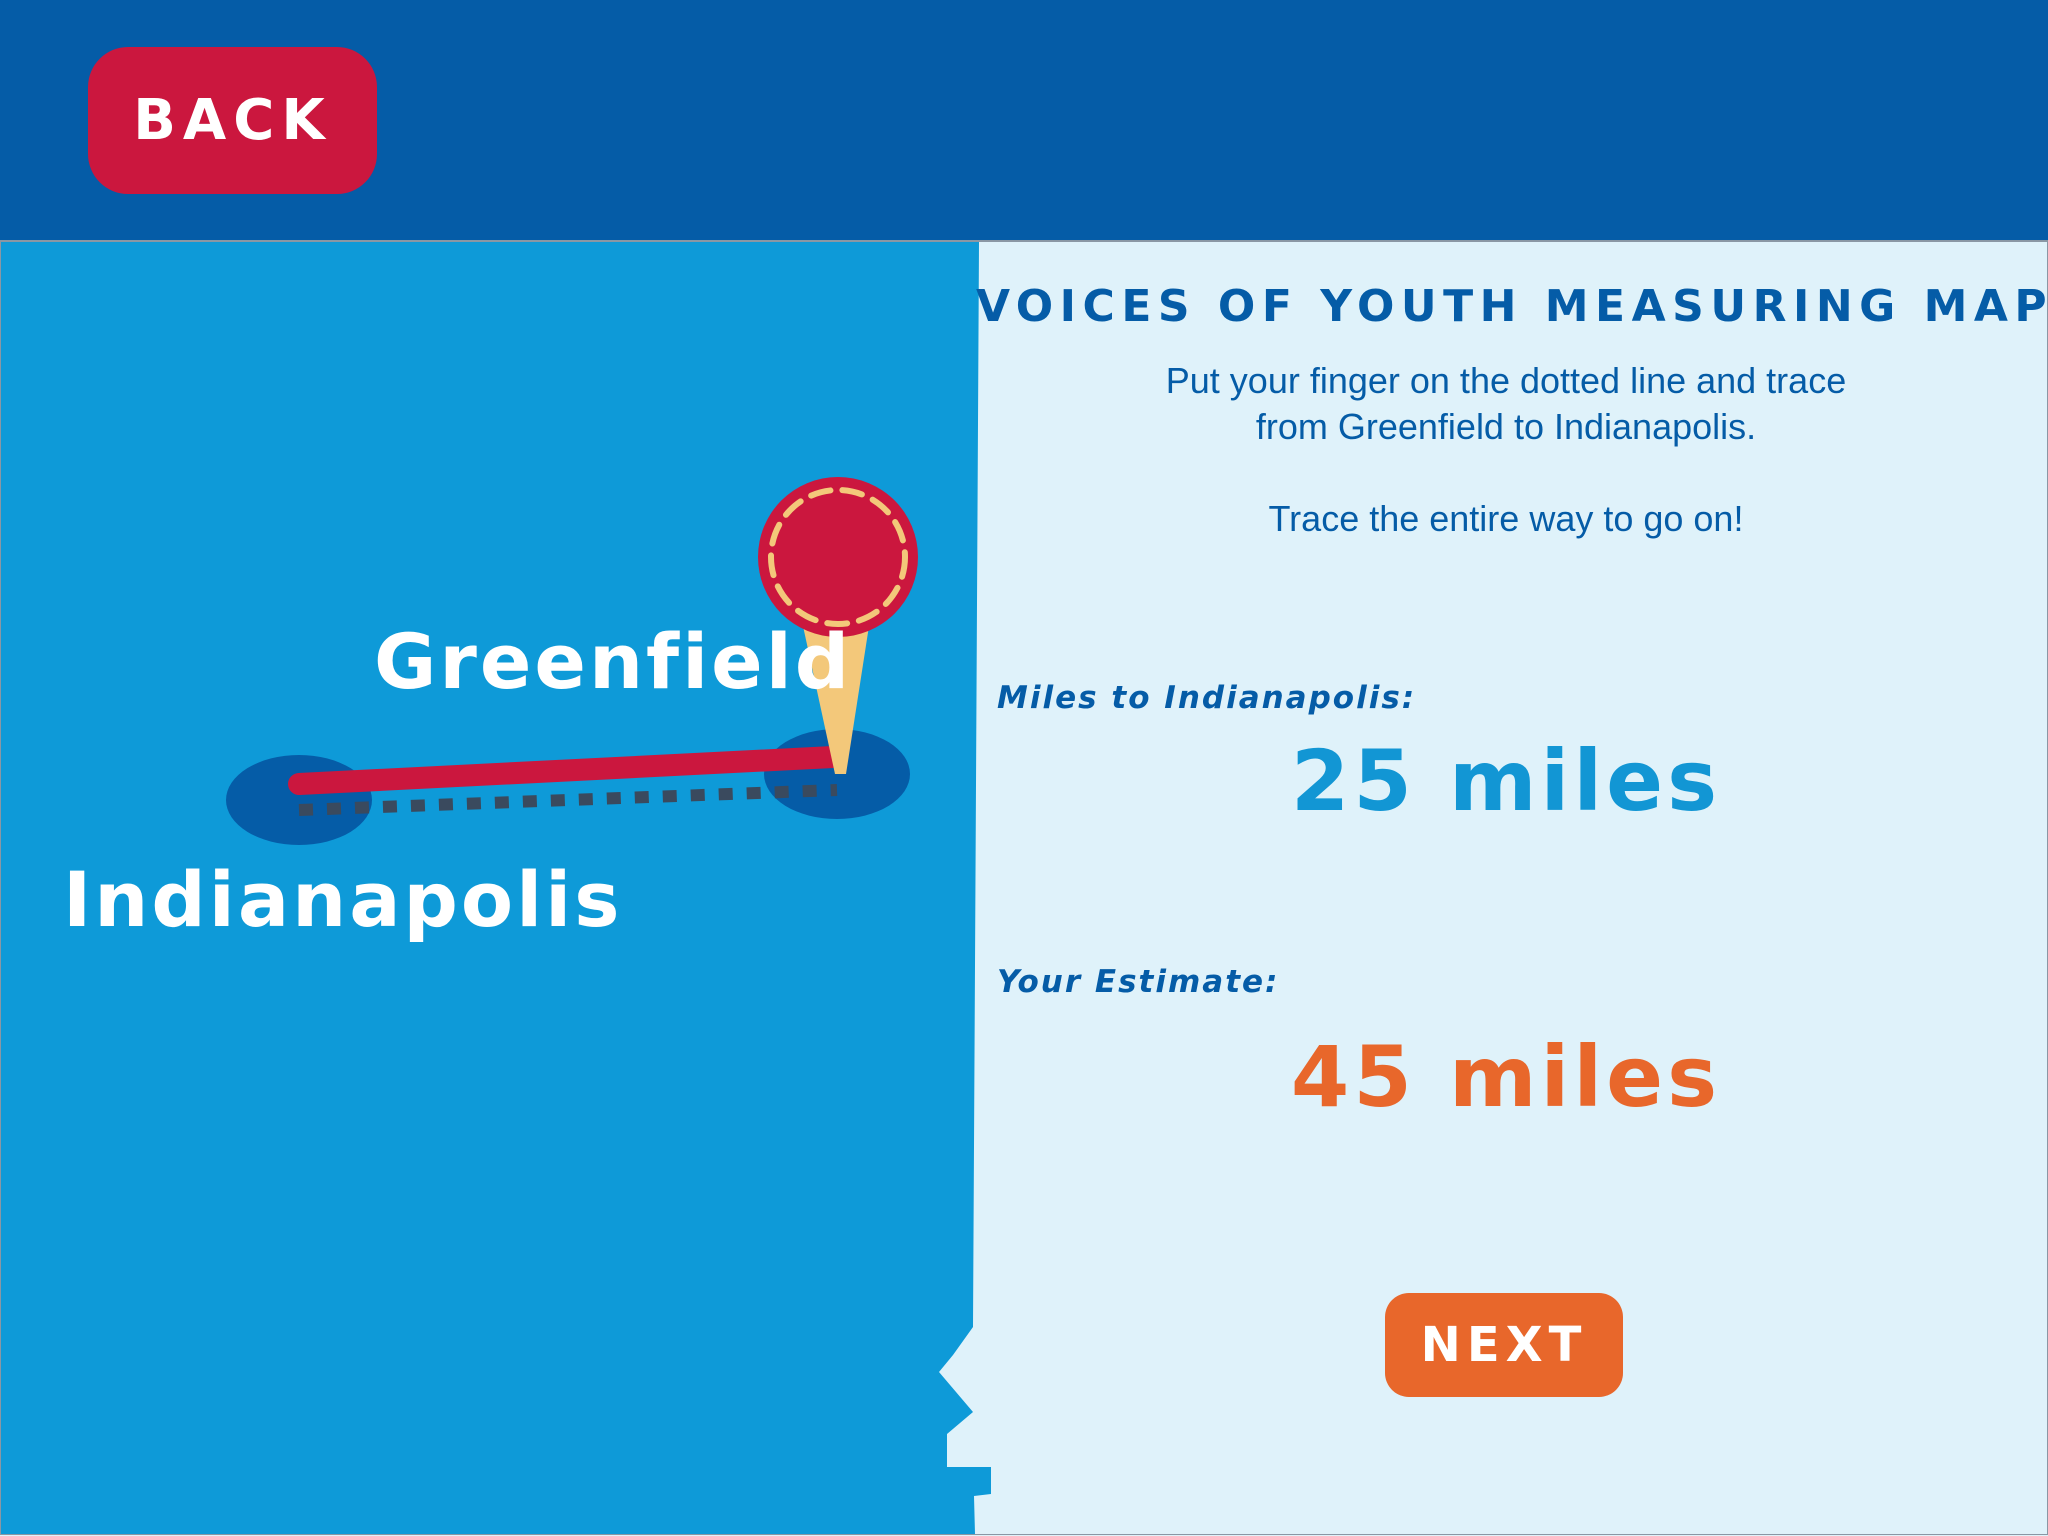 This screenshot has height=1536, width=2048. What do you see at coordinates (343, 899) in the screenshot?
I see `destination-city-label: Indianapolis` at bounding box center [343, 899].